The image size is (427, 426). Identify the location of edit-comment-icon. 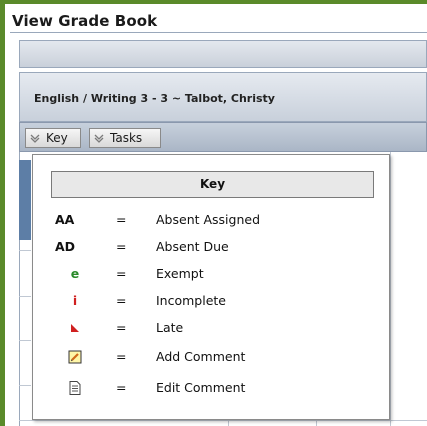
(75, 388).